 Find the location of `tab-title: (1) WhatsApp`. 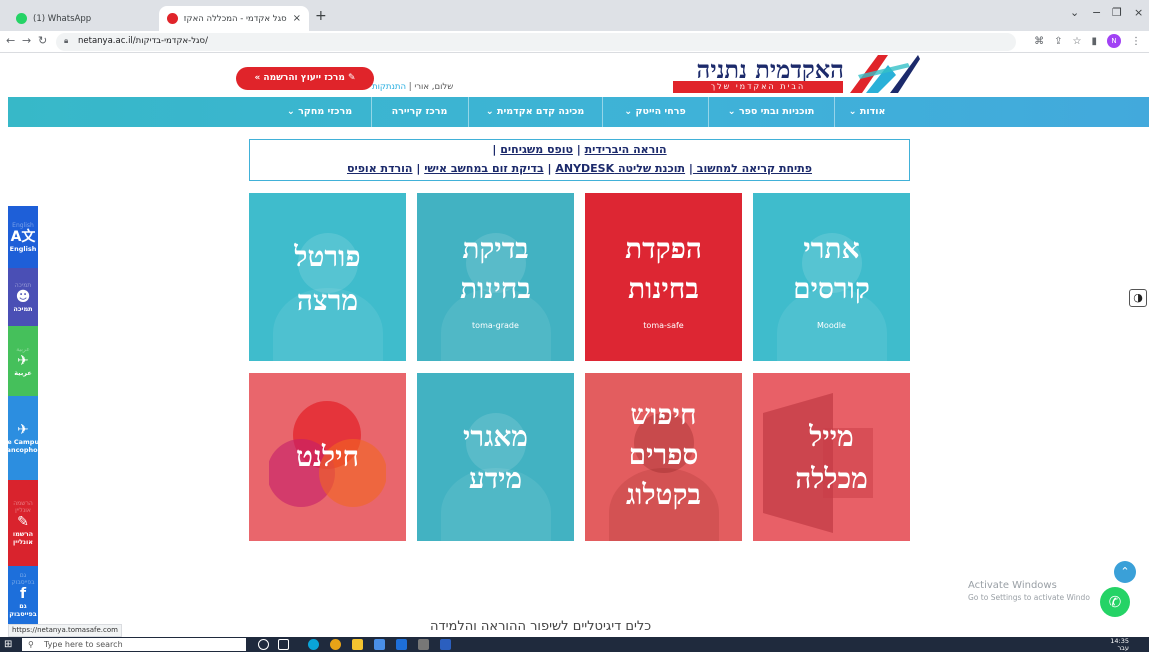

tab-title: (1) WhatsApp is located at coordinates (62, 18).